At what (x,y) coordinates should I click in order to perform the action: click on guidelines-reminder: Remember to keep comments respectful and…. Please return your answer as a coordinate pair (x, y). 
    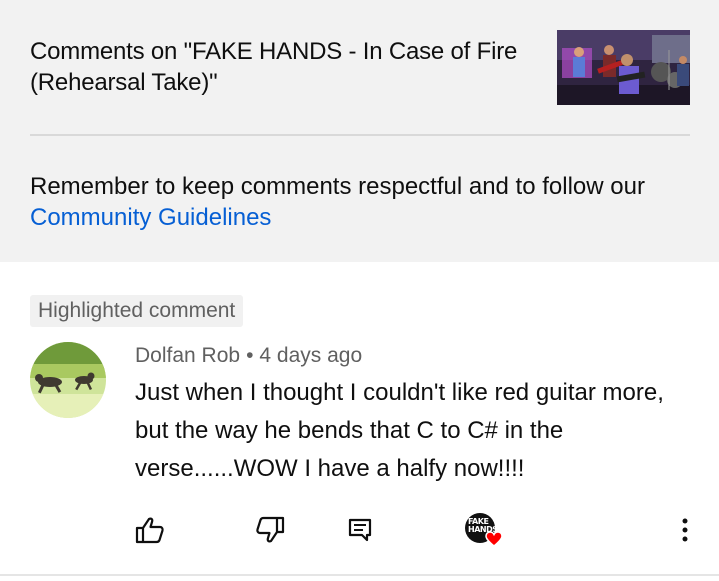
    Looking at the image, I should click on (360, 202).